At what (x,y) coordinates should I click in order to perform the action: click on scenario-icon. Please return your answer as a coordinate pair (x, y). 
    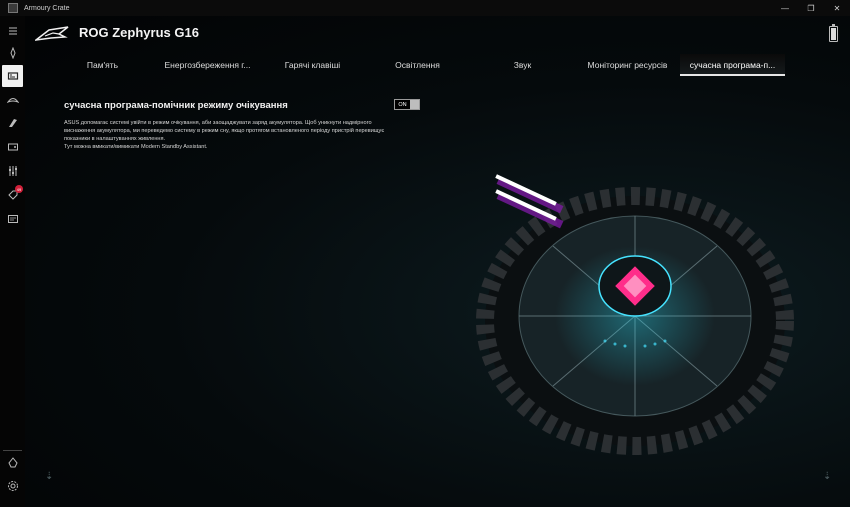
    Looking at the image, I should click on (12, 171).